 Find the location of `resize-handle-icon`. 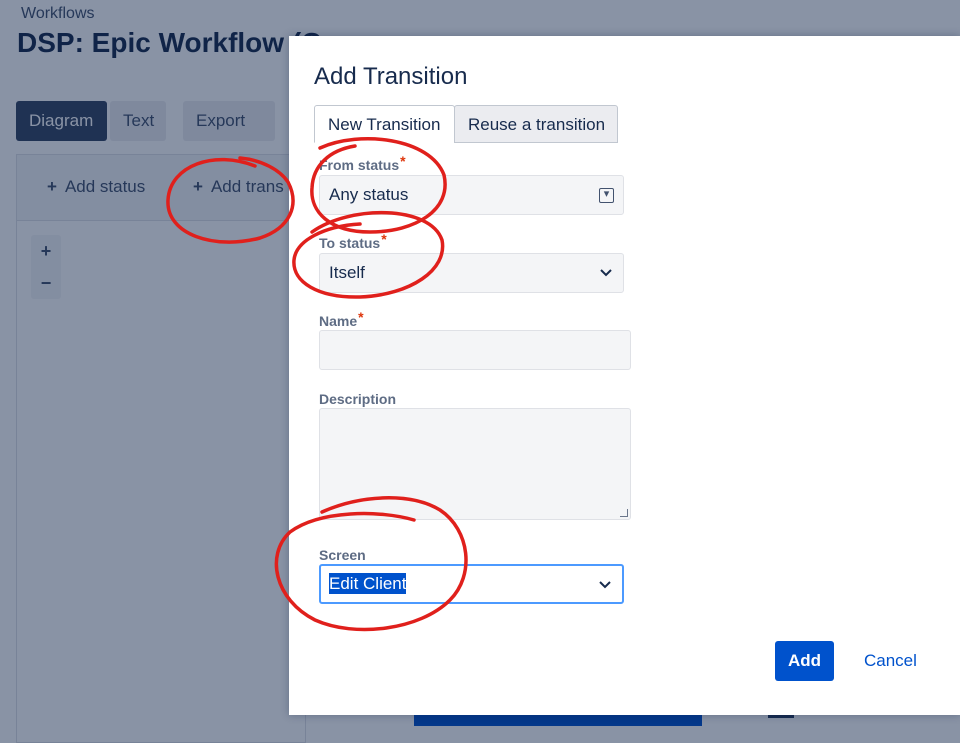

resize-handle-icon is located at coordinates (624, 513).